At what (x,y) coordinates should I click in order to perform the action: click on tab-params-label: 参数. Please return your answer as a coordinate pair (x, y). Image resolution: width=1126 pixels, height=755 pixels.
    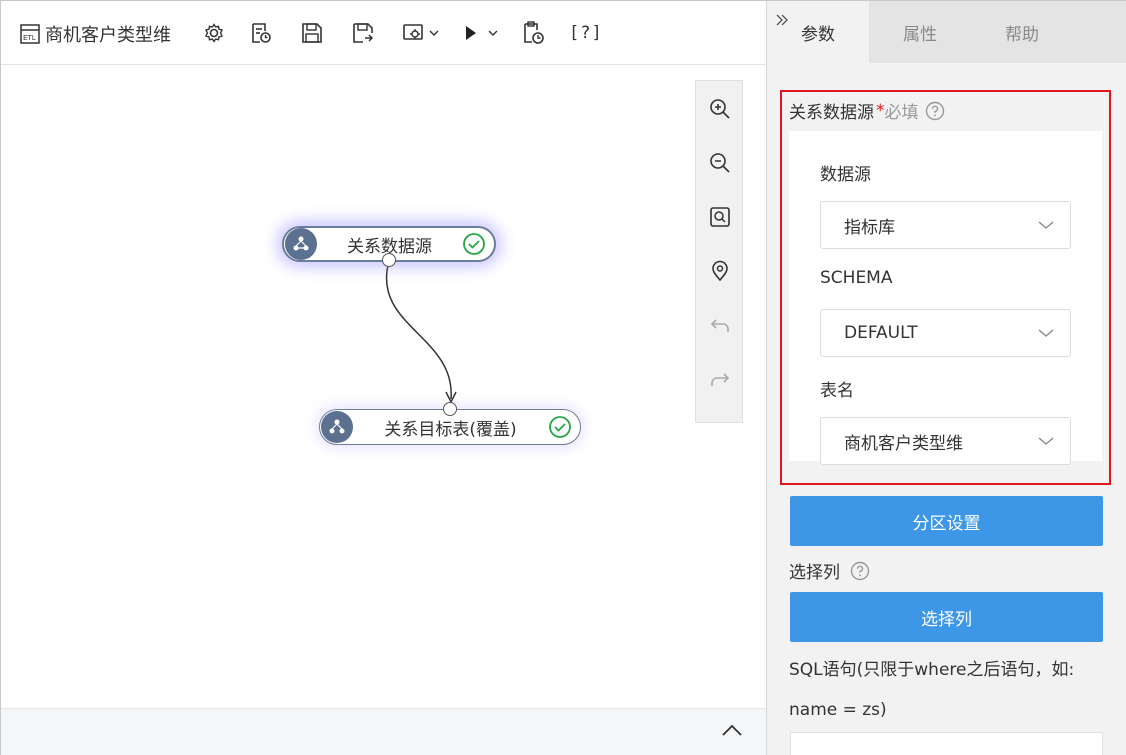
    Looking at the image, I should click on (818, 34).